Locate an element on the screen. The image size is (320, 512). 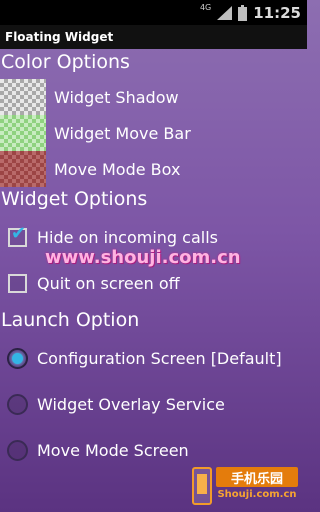
hide-on-incoming-calls-checkbox: ✔ is located at coordinates (17, 234).